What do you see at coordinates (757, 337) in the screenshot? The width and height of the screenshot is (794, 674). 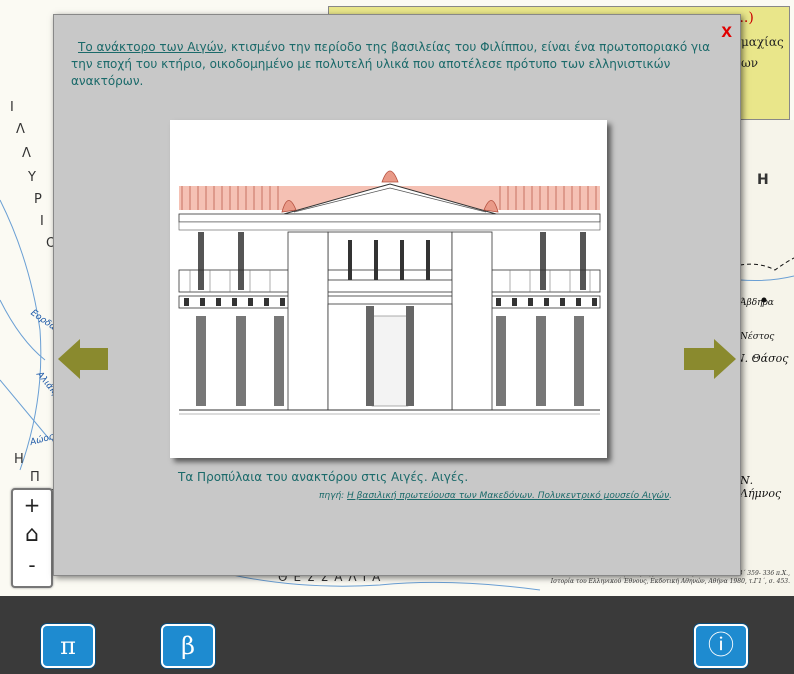 I see `place-label: Νέστος` at bounding box center [757, 337].